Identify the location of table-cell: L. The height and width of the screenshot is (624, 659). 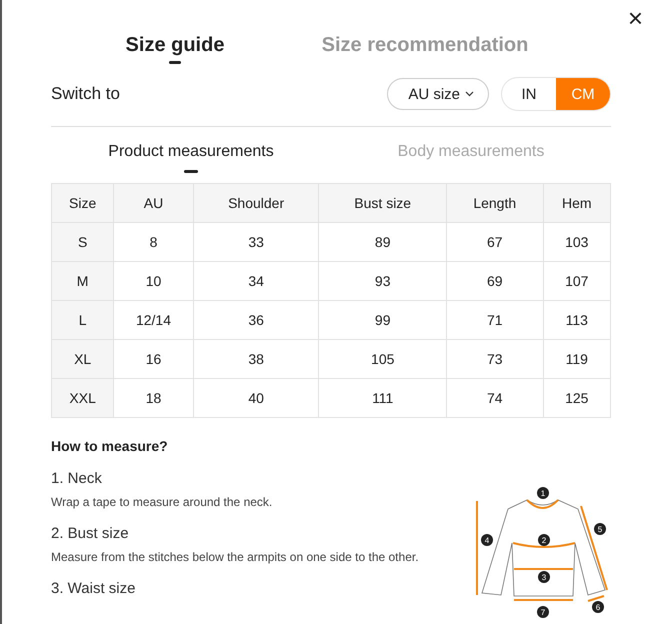
(83, 320).